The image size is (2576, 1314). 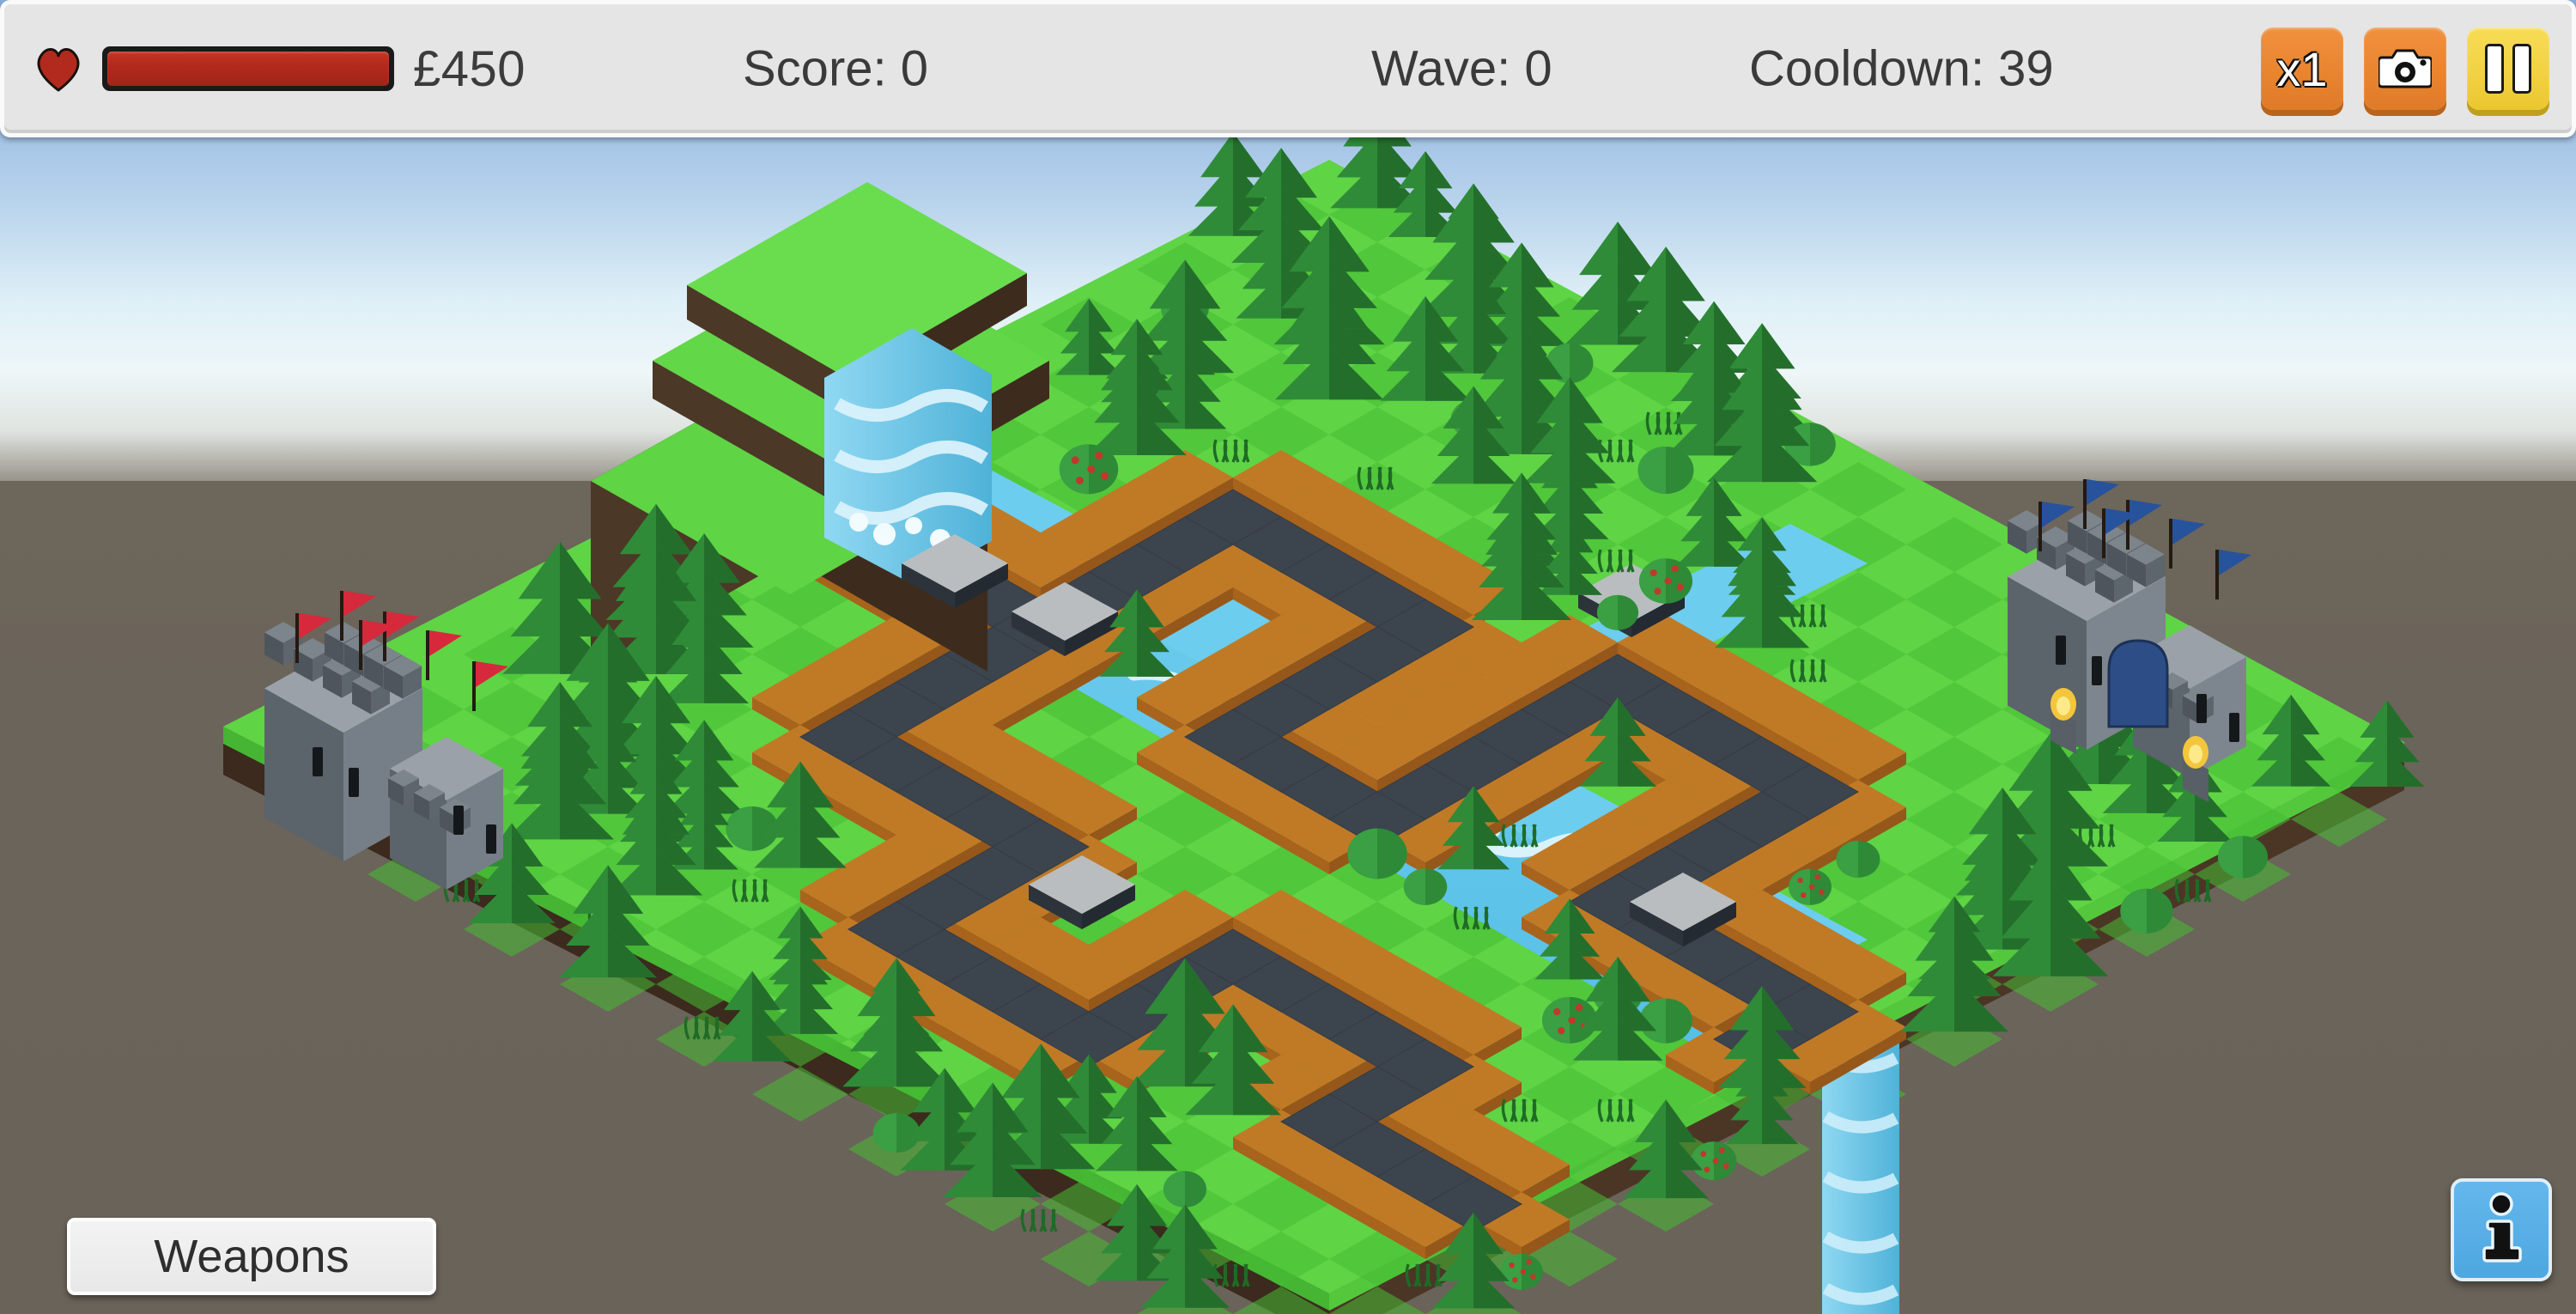 What do you see at coordinates (835, 68) in the screenshot?
I see `score-label: Score: 0` at bounding box center [835, 68].